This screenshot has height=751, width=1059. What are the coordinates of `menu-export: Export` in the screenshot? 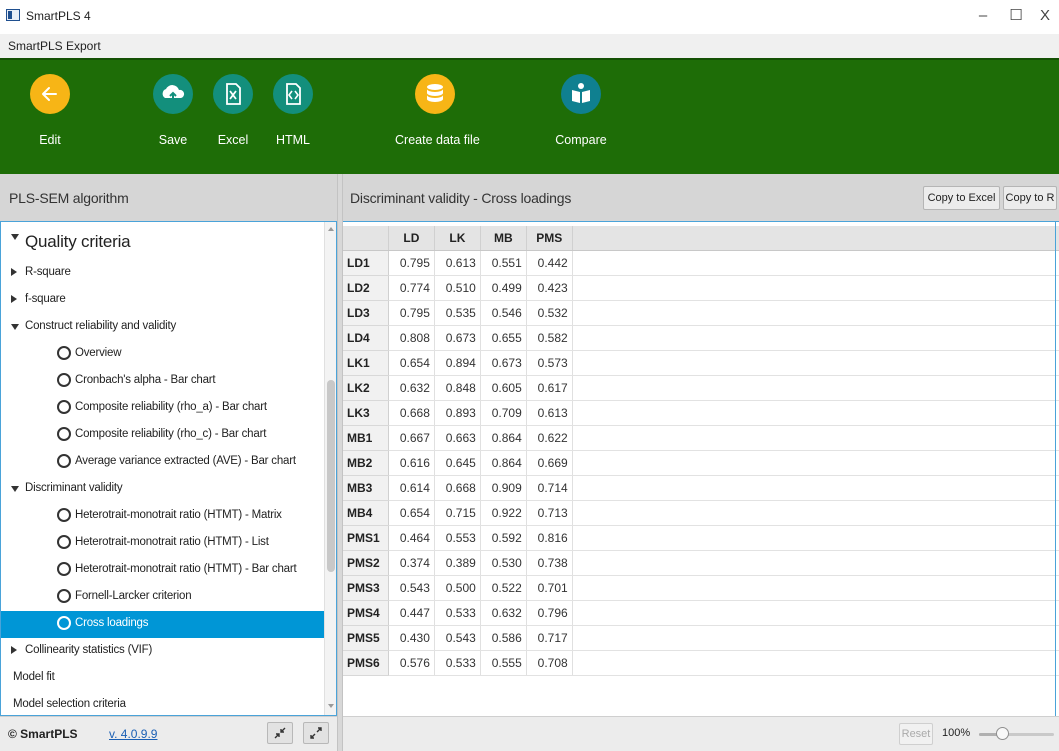 It's located at (83, 46).